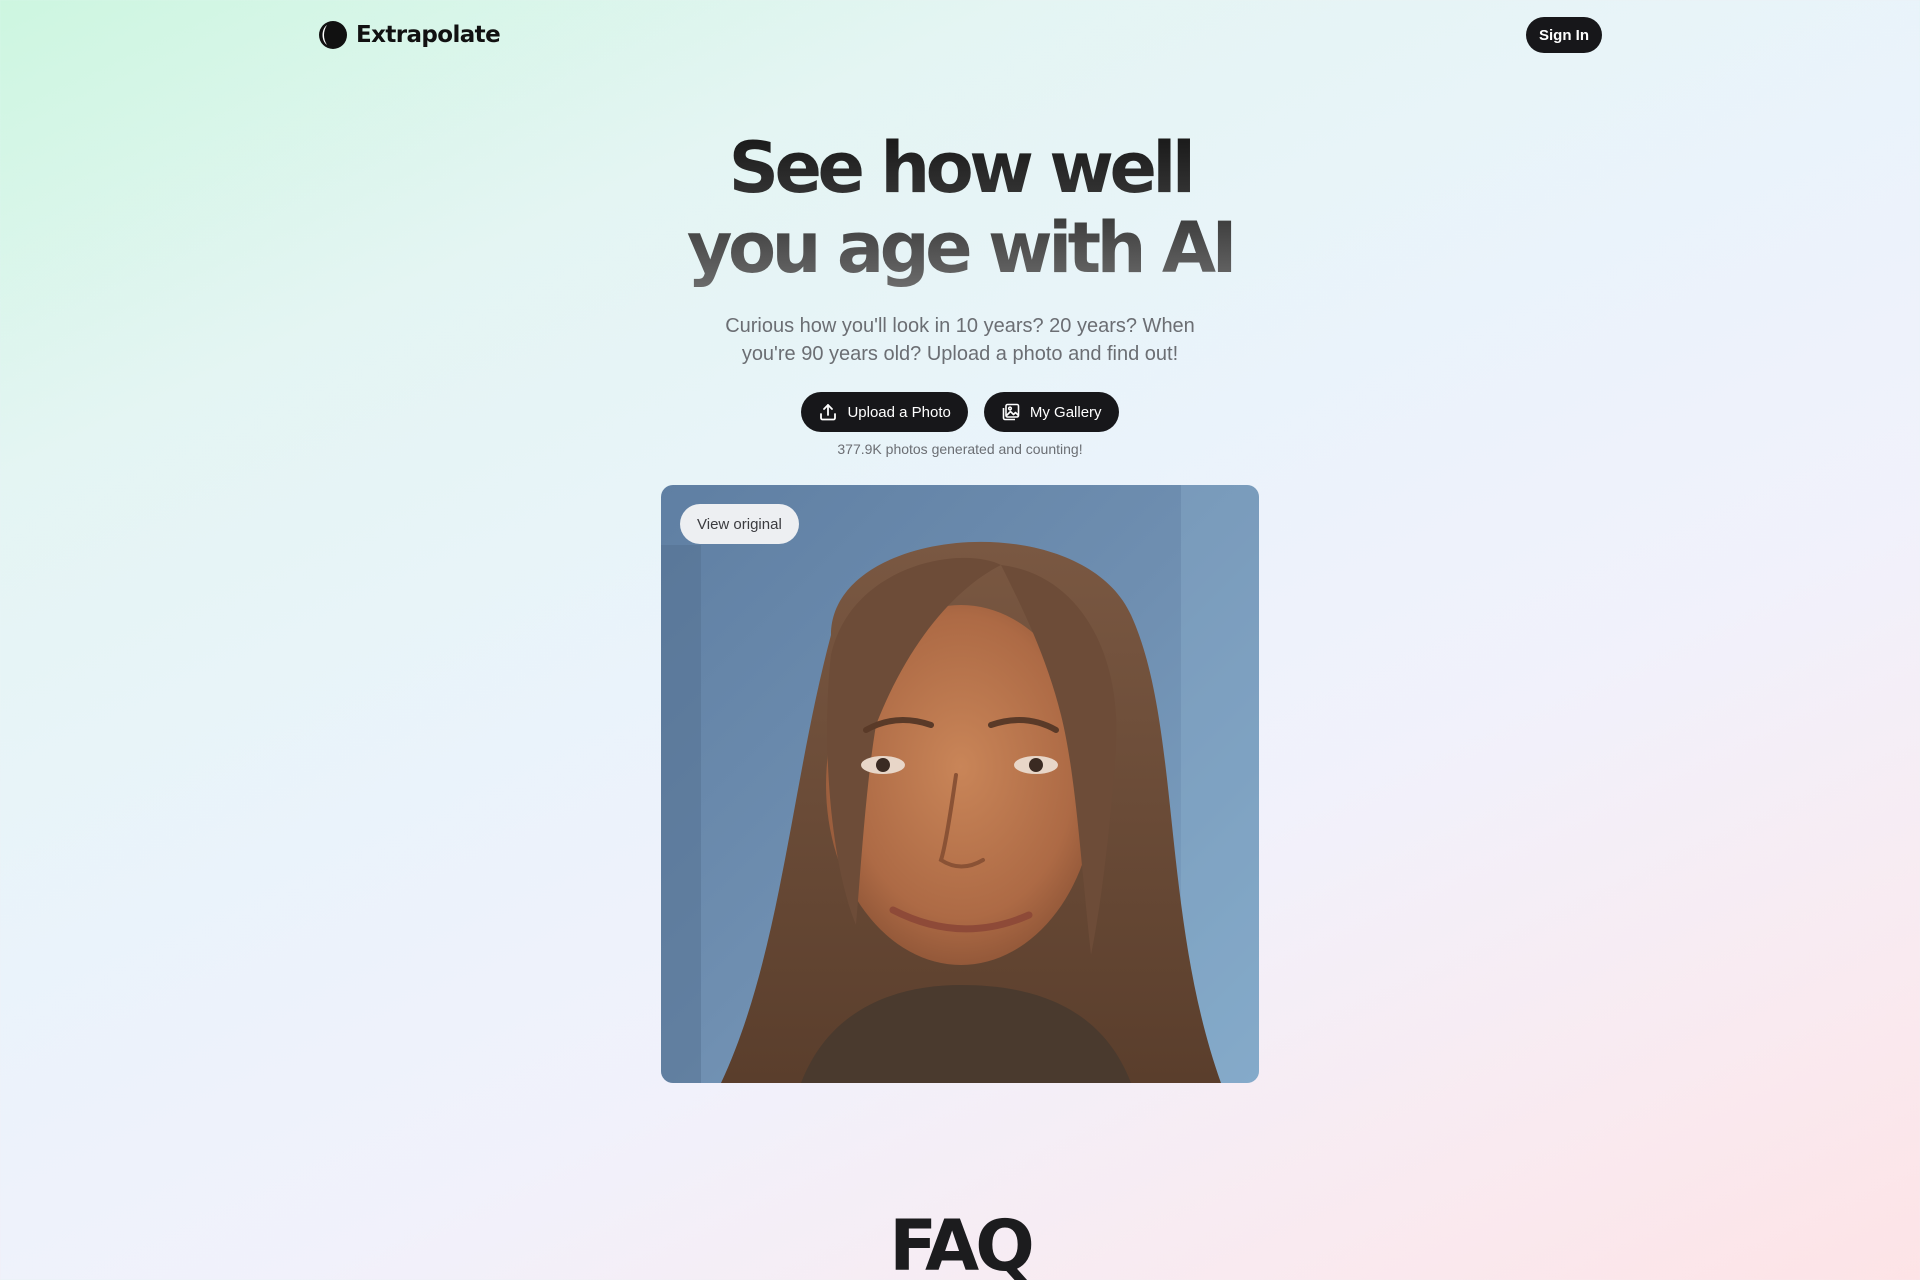  I want to click on sign-in-button: Sign In, so click(1564, 35).